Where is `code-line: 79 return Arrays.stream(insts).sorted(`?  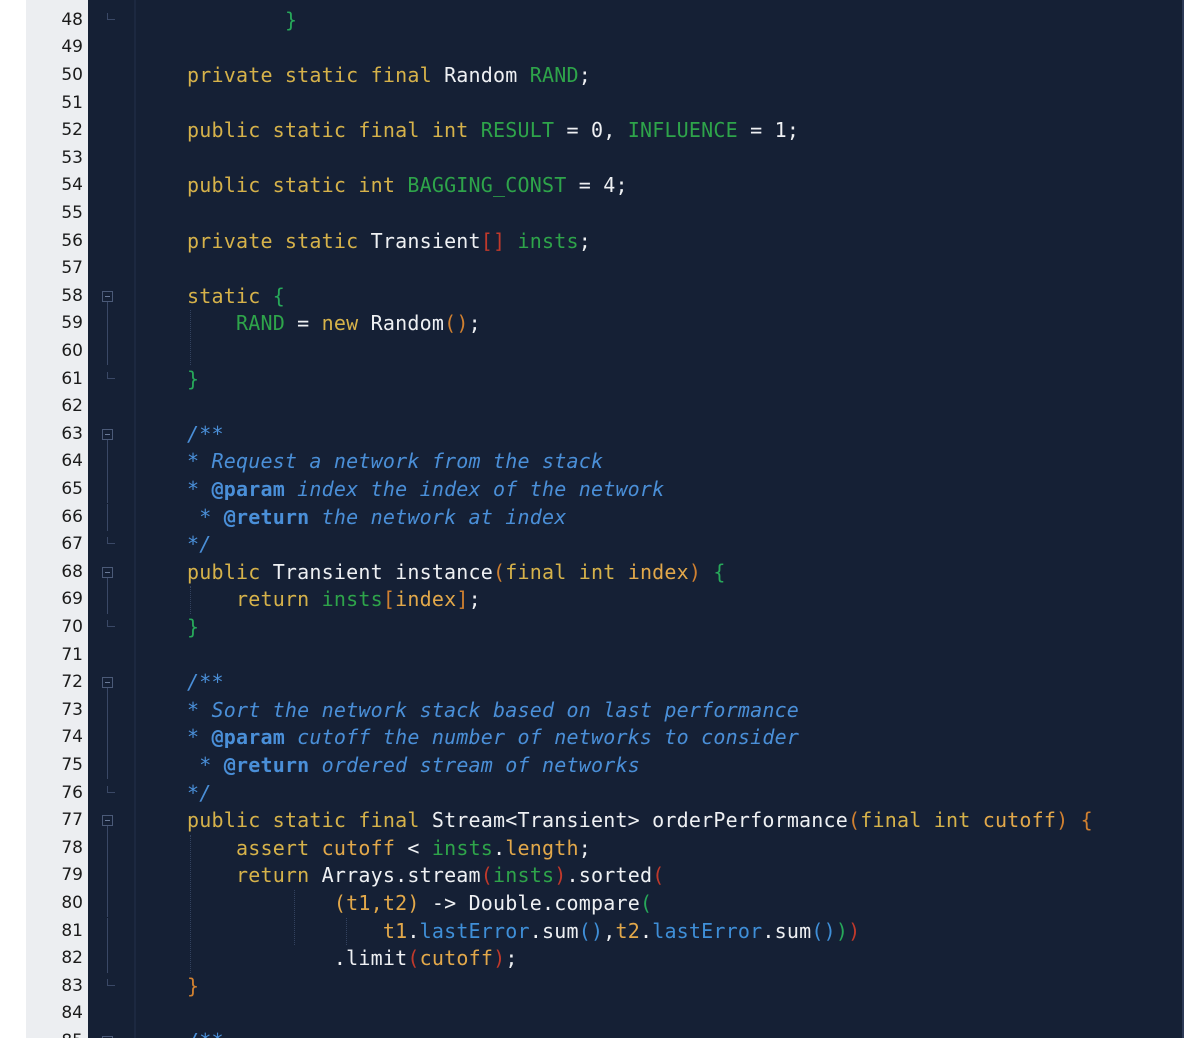 code-line: 79 return Arrays.stream(insts).sorted( is located at coordinates (605, 876).